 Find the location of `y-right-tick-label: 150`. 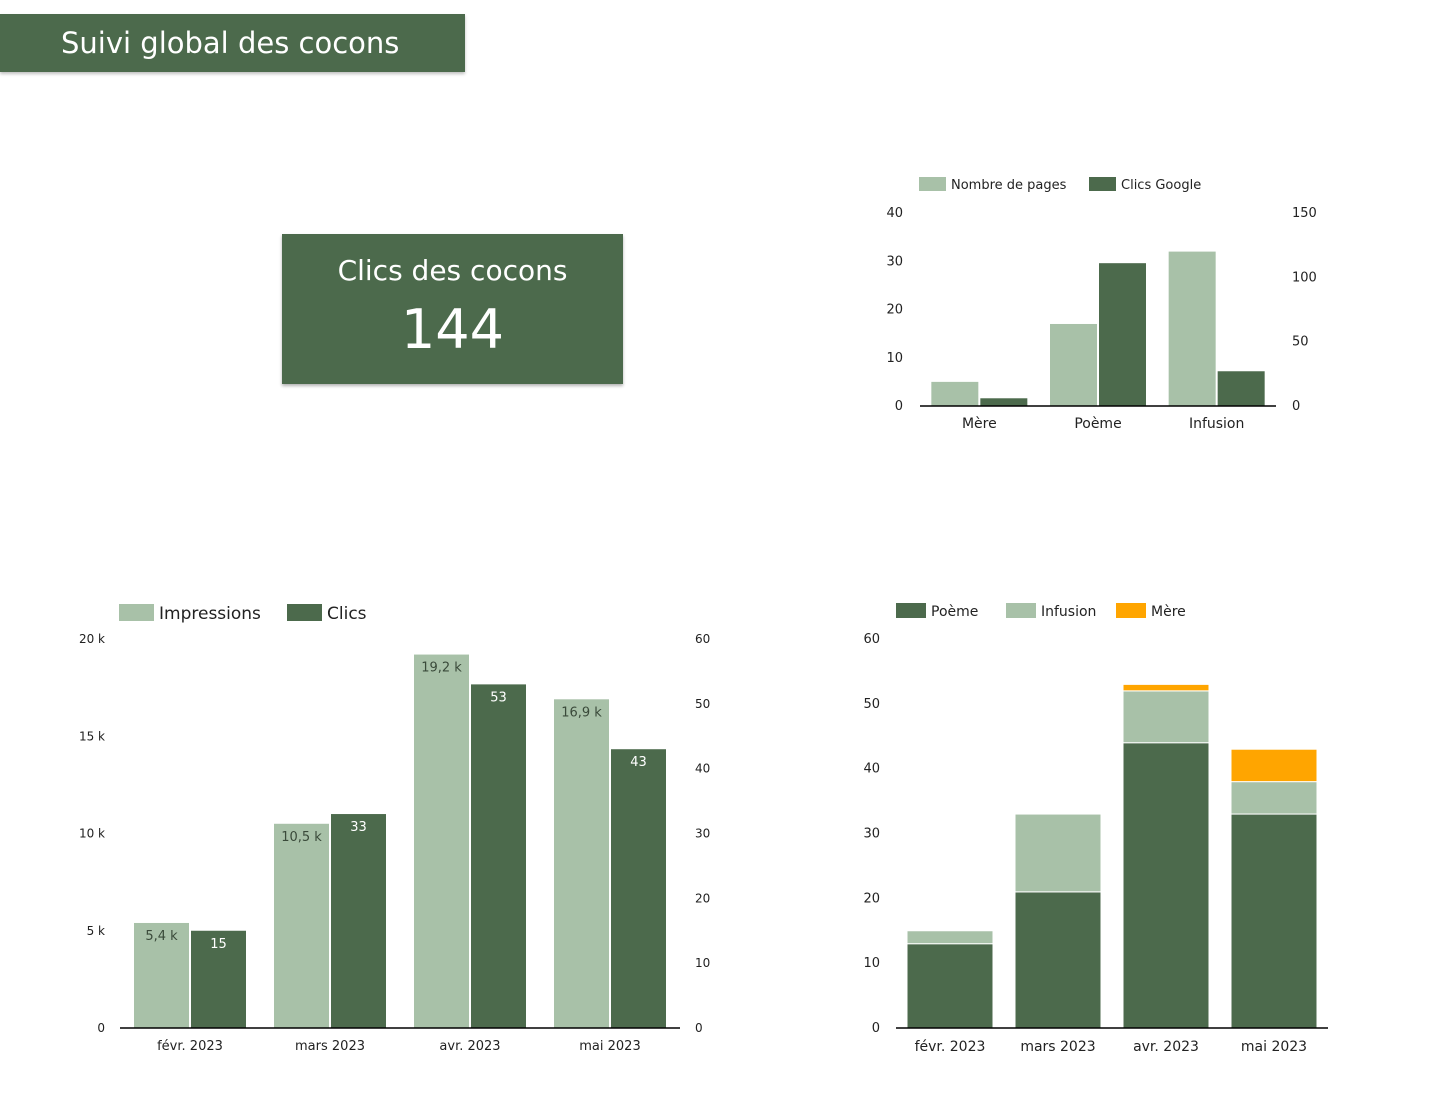

y-right-tick-label: 150 is located at coordinates (1304, 213).